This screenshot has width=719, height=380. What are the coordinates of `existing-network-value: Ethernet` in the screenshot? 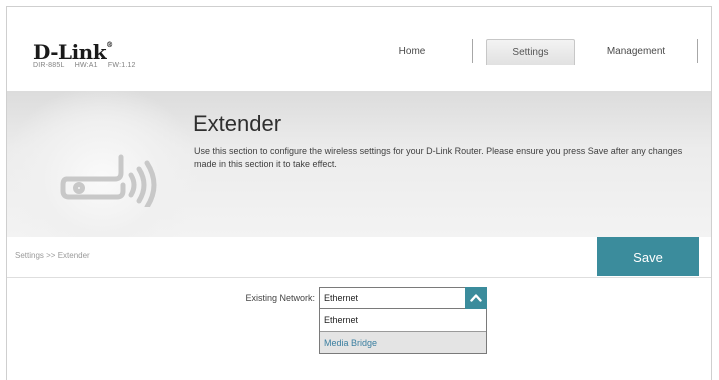 It's located at (341, 298).